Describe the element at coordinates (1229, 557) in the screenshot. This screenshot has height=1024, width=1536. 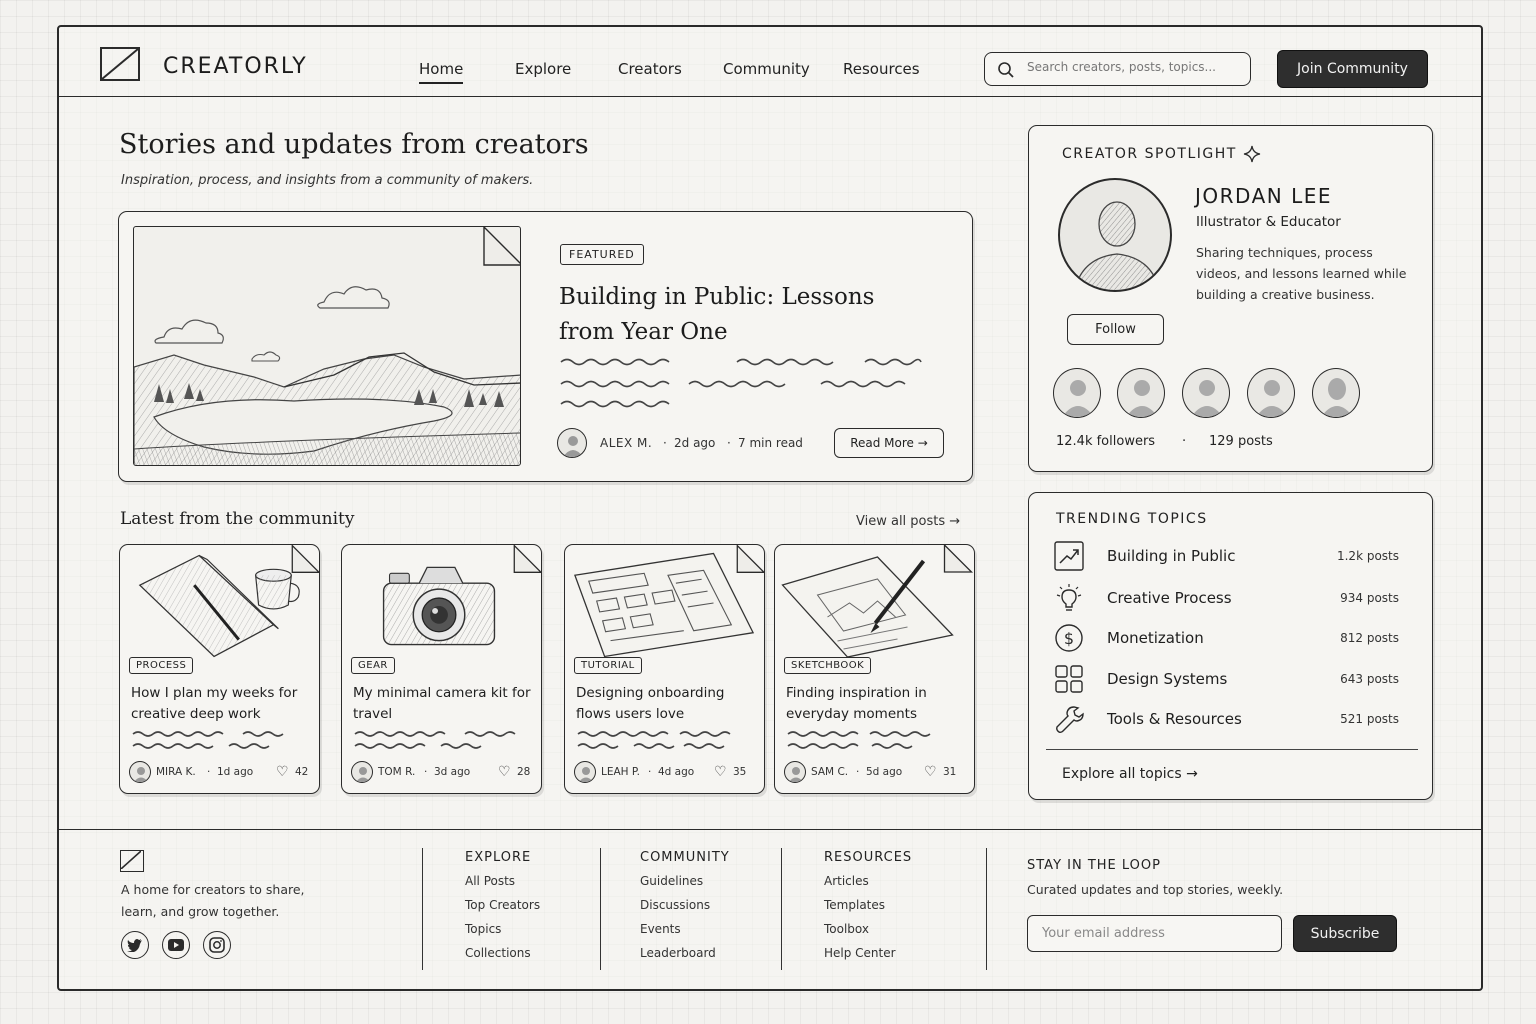
I see `trending-topic-row: Building in Public 1.2k posts` at that location.